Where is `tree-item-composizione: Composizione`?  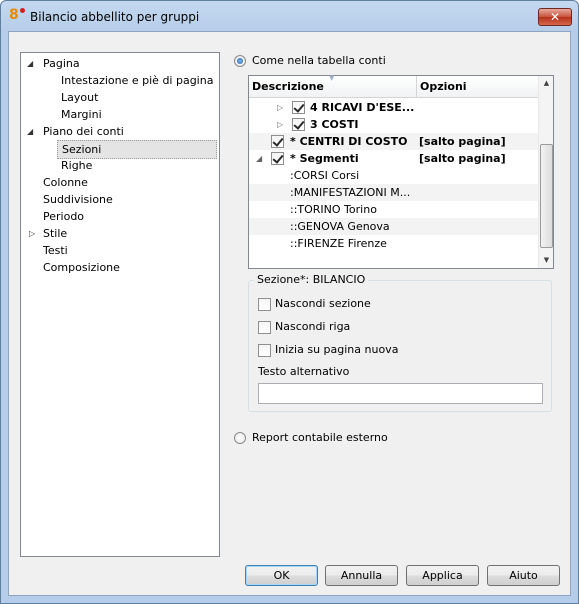
tree-item-composizione: Composizione is located at coordinates (81, 267).